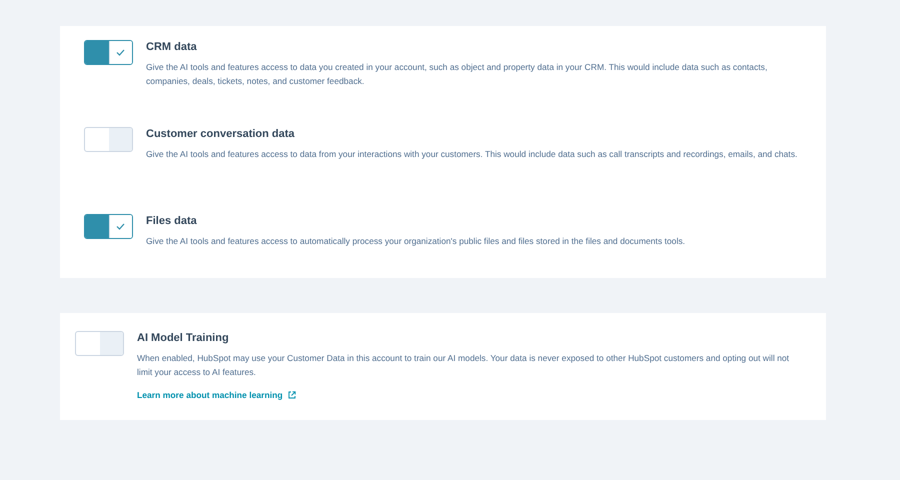  Describe the element at coordinates (216, 395) in the screenshot. I see `learn-more-link: Learn more about machine learning` at that location.